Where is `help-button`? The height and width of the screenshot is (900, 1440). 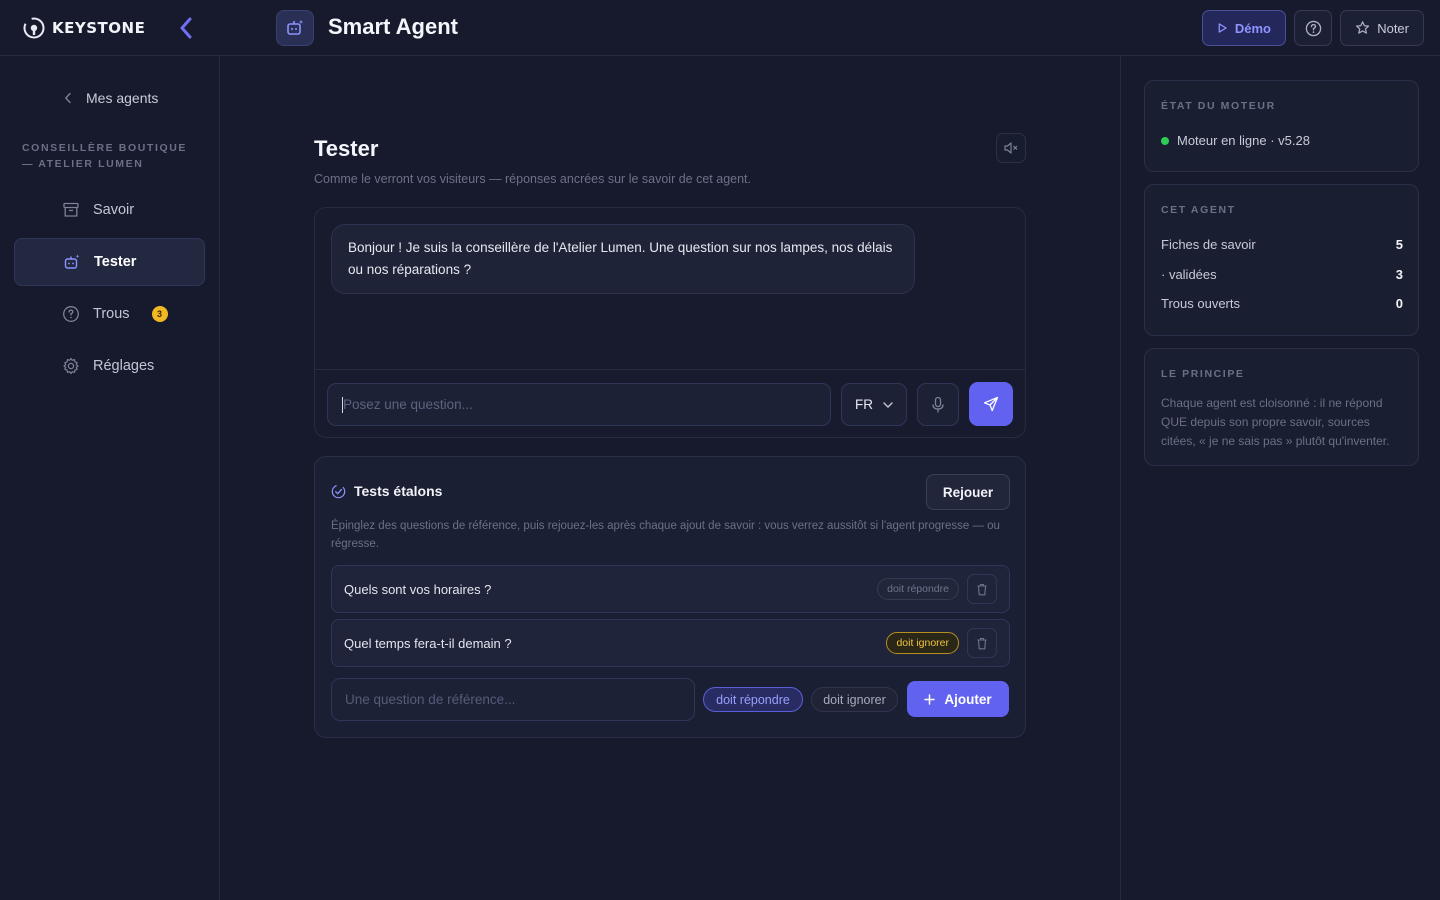 help-button is located at coordinates (1313, 28).